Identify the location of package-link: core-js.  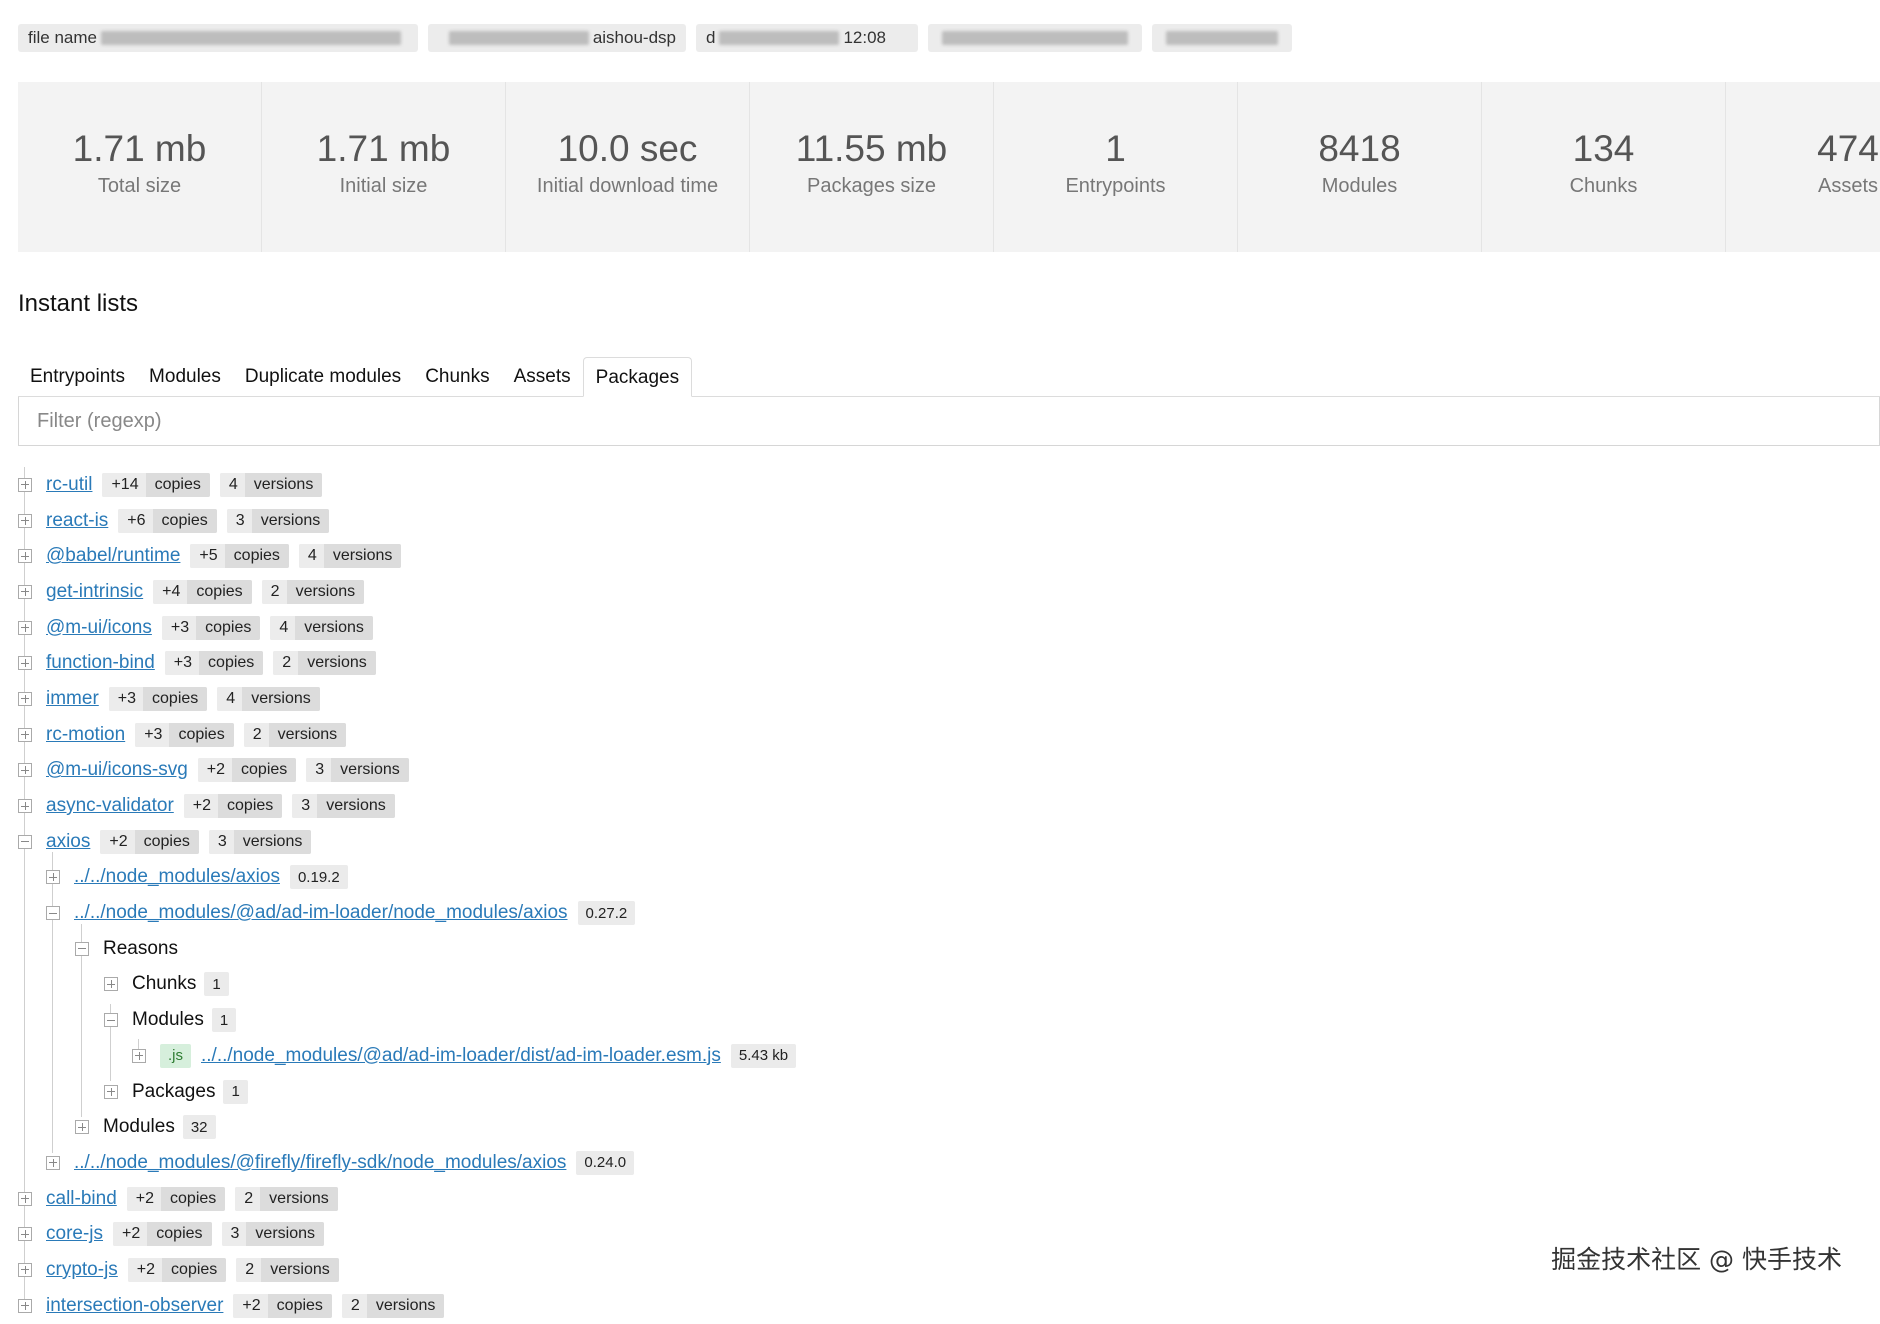
(74, 1234).